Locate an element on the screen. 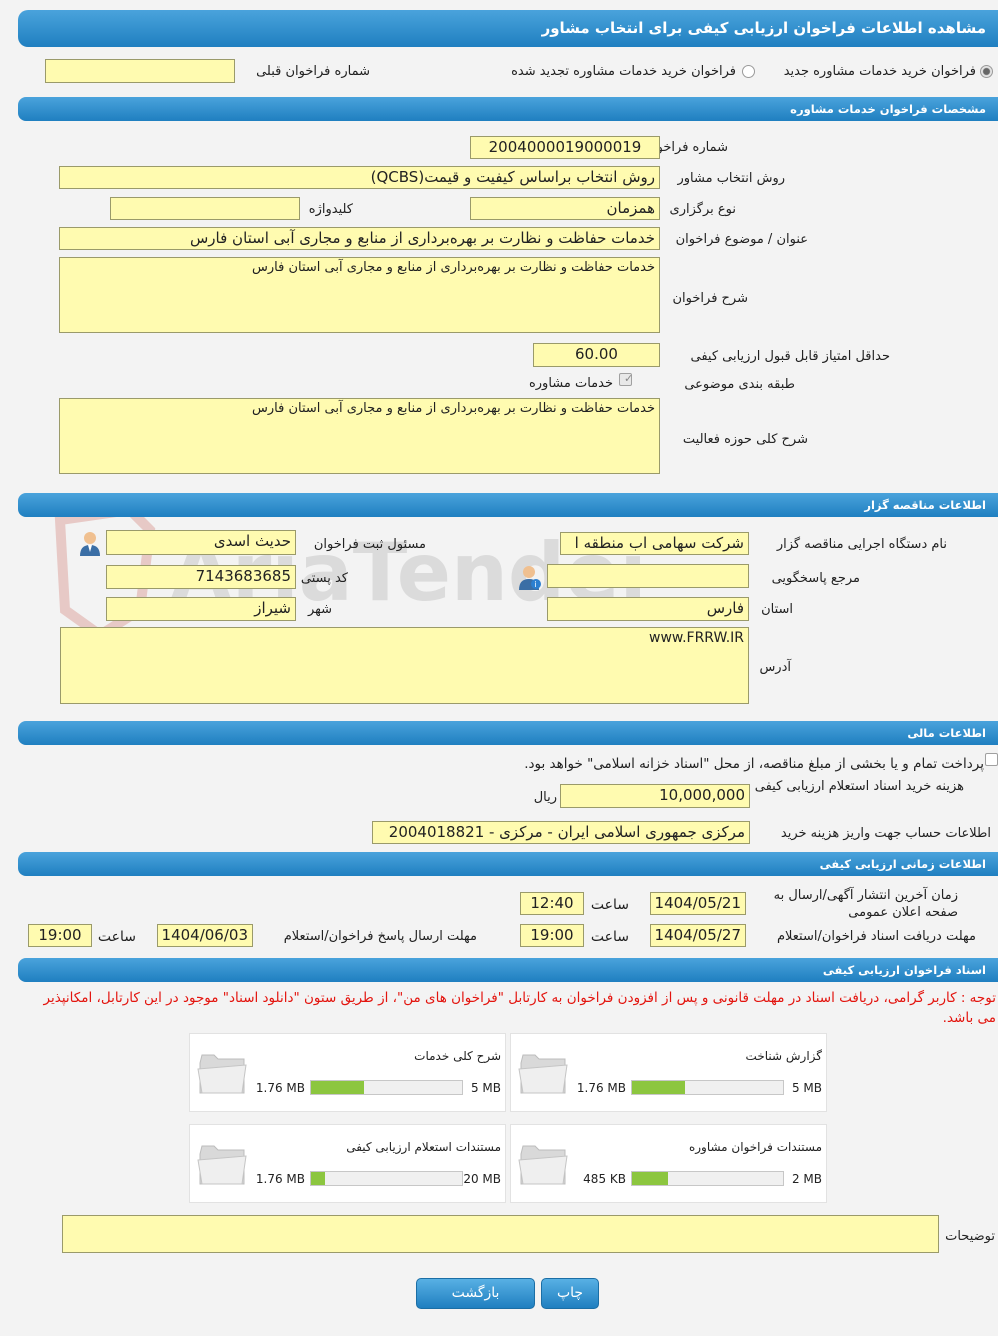  category-label: طبقه بندی موضوعی is located at coordinates (739, 384).